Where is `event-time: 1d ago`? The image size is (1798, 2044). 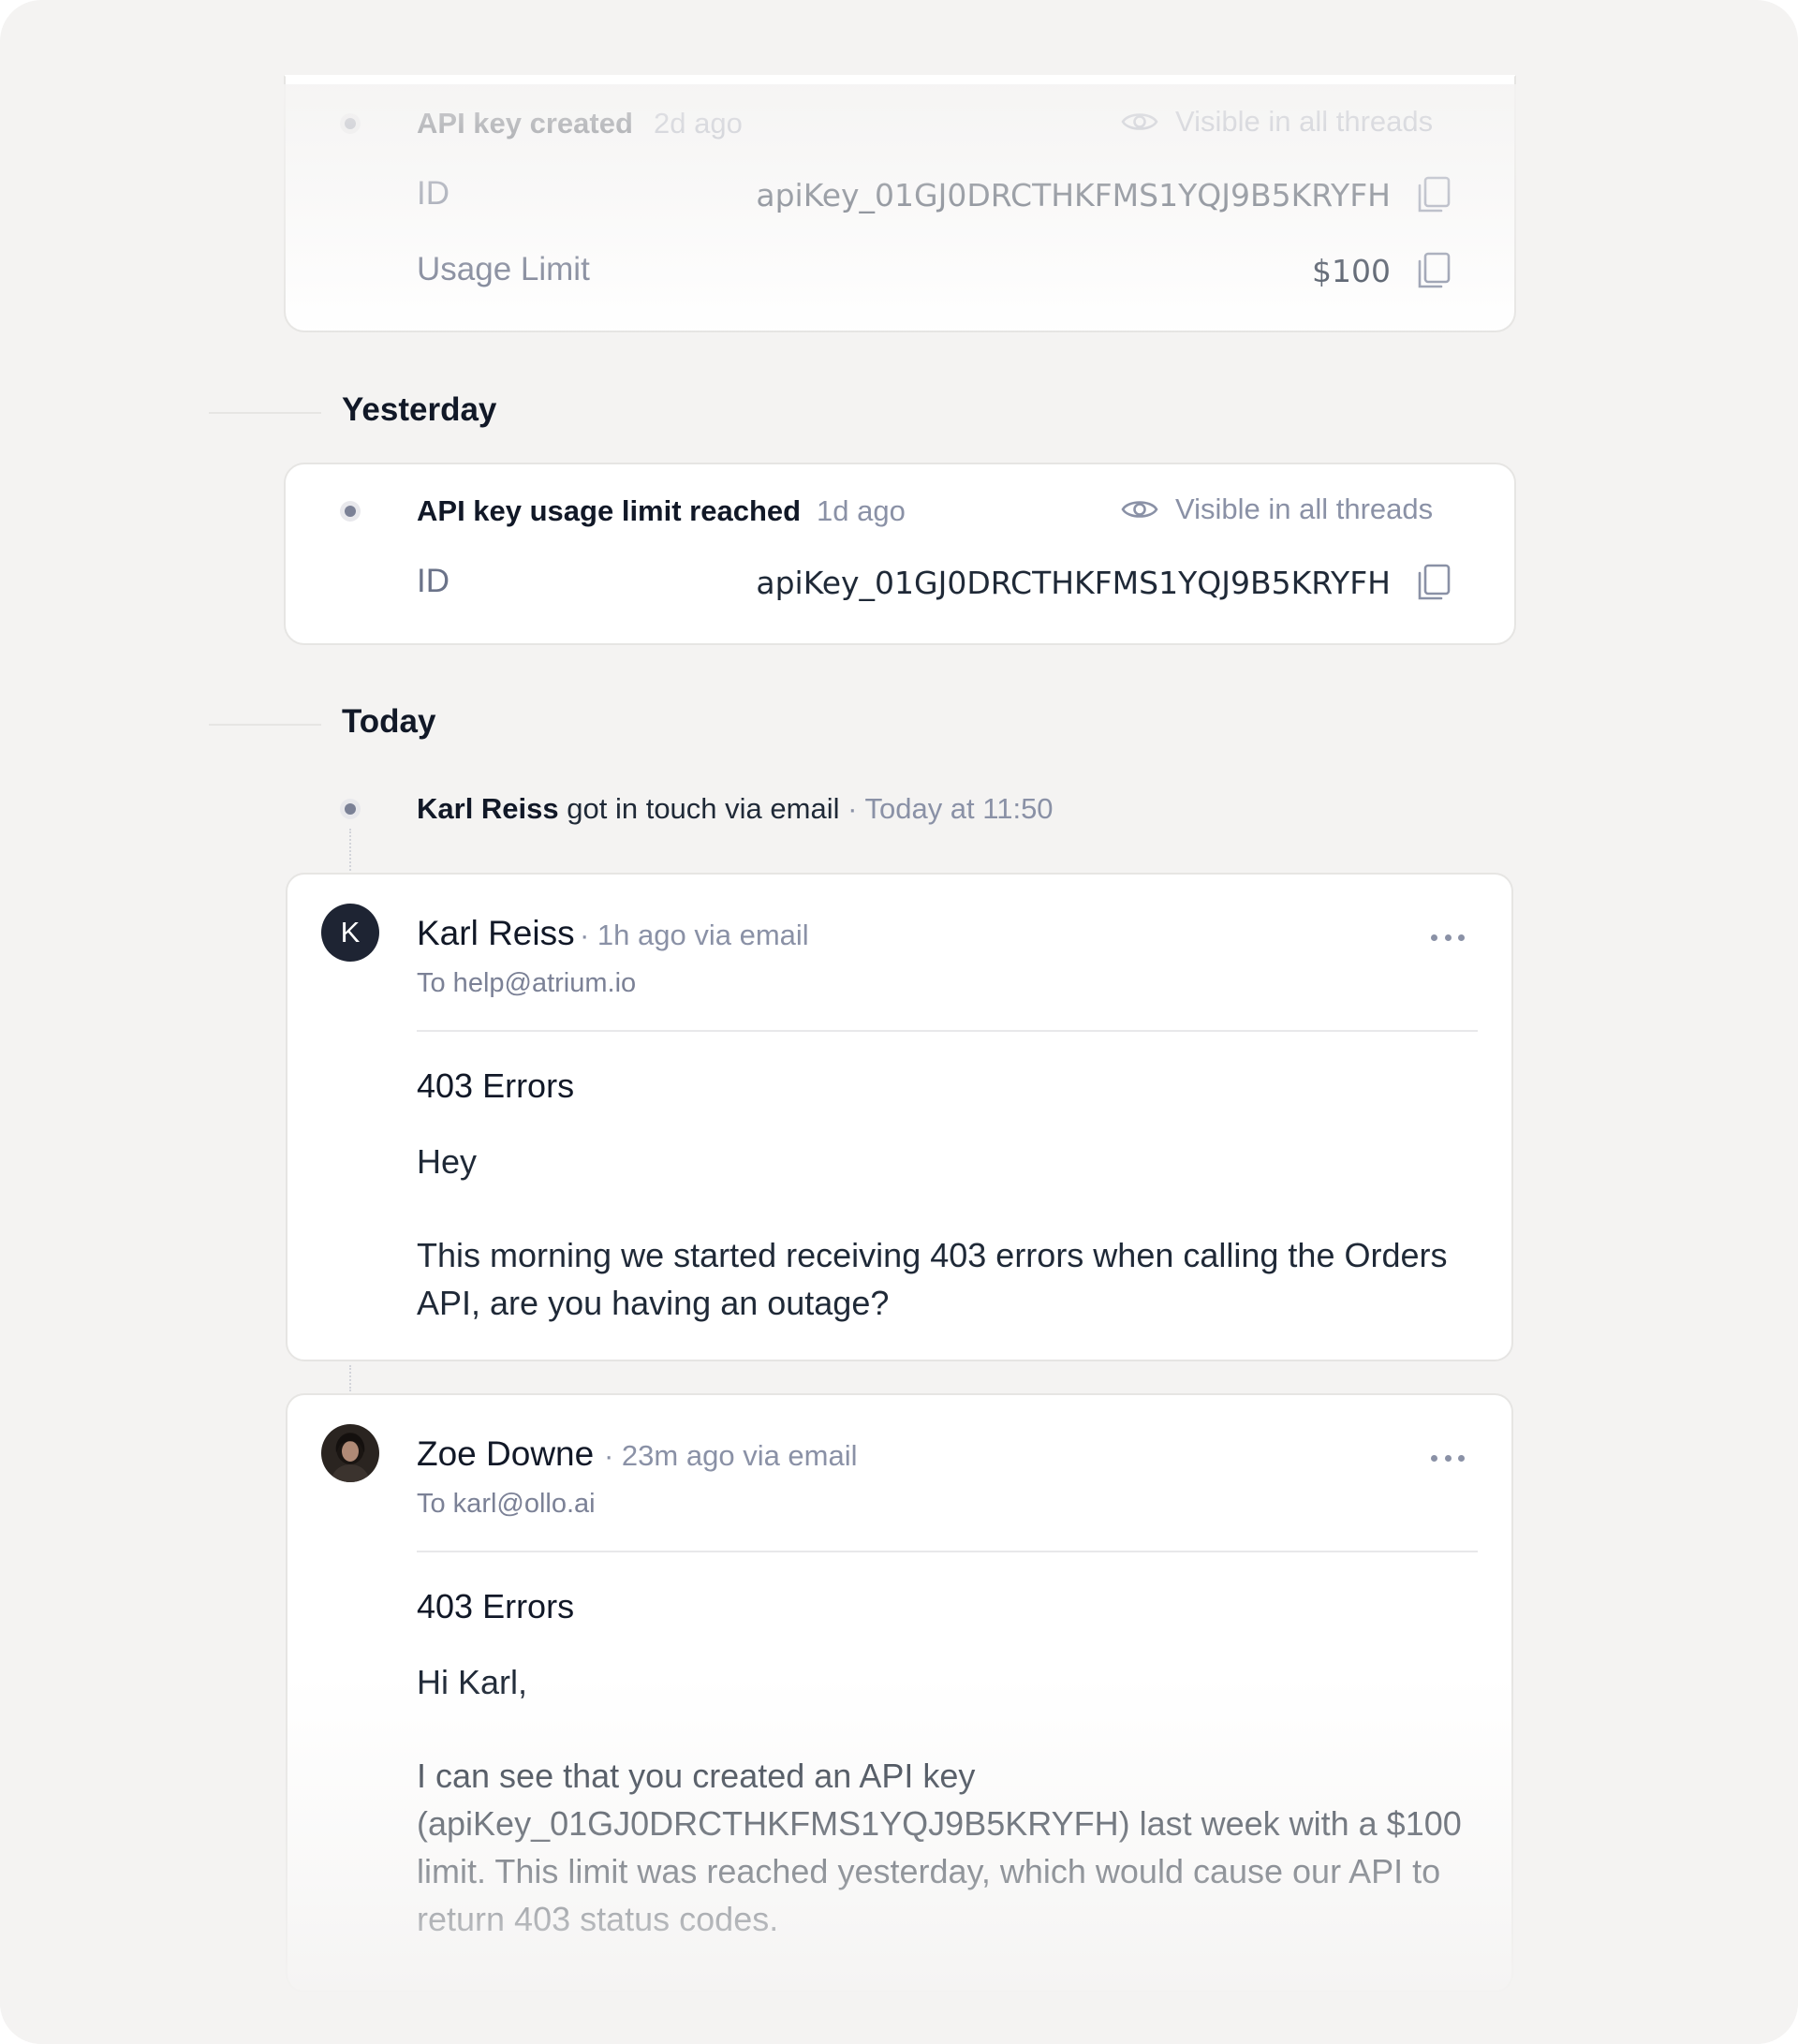 event-time: 1d ago is located at coordinates (861, 511).